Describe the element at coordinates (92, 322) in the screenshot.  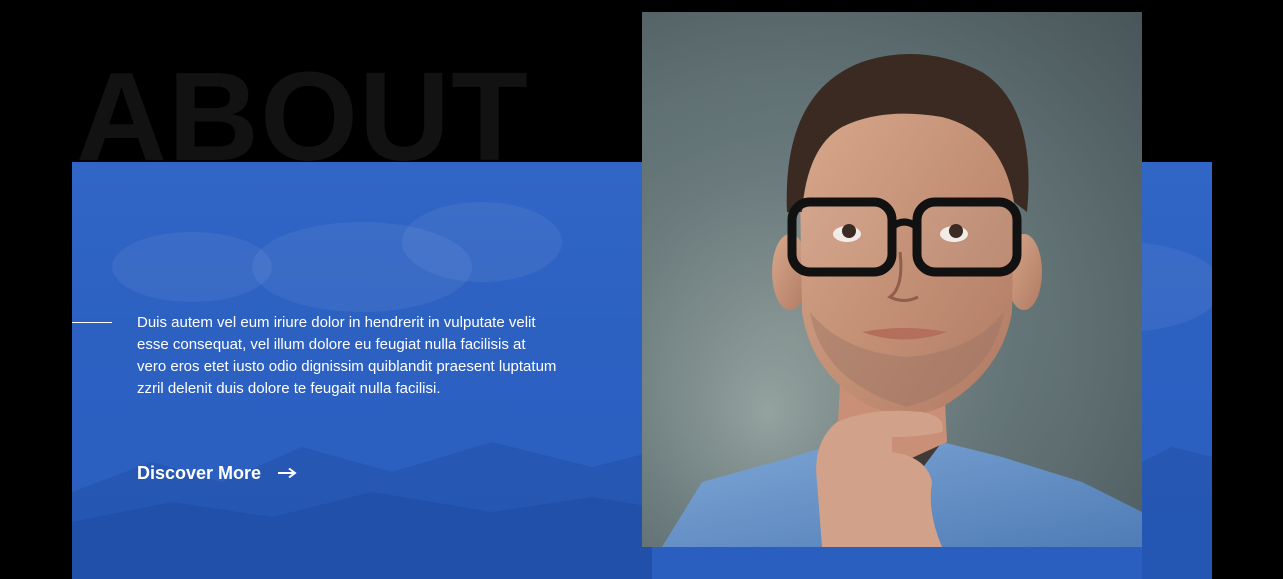
I see `accent-line` at that location.